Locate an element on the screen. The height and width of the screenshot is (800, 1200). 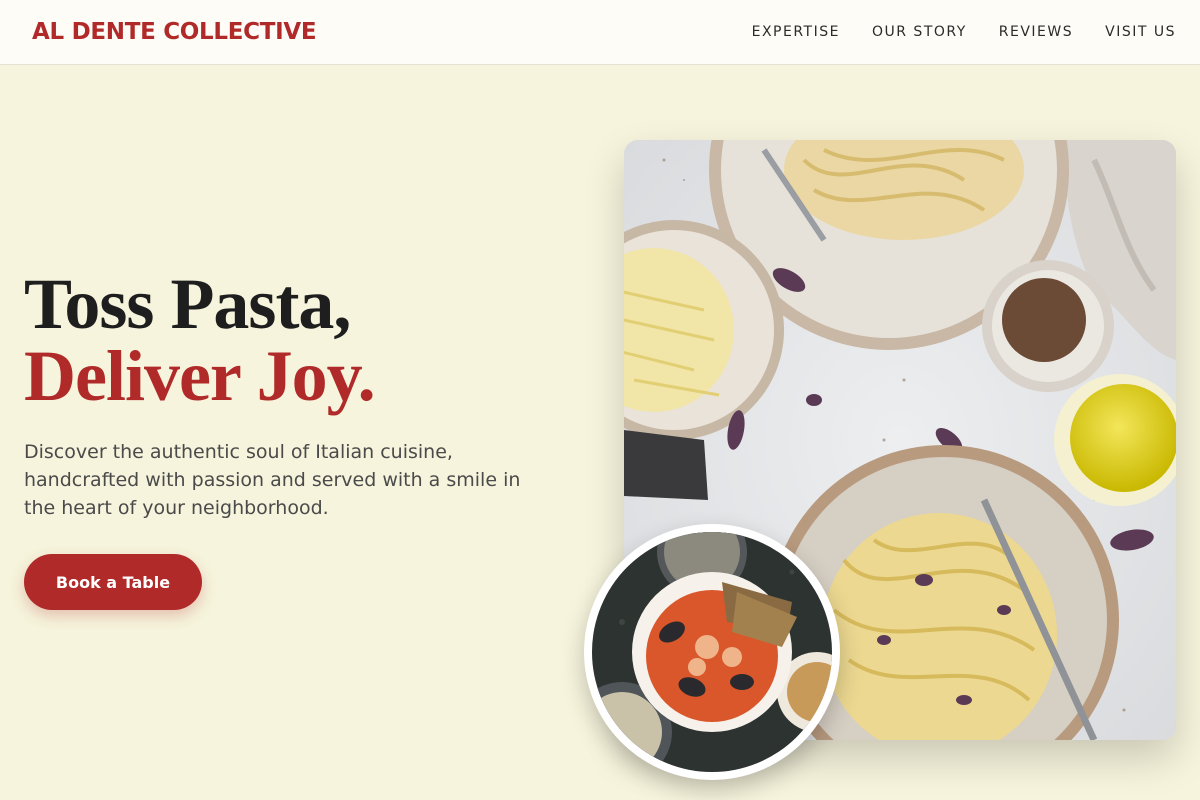
seafood-stew-photo is located at coordinates (712, 652).